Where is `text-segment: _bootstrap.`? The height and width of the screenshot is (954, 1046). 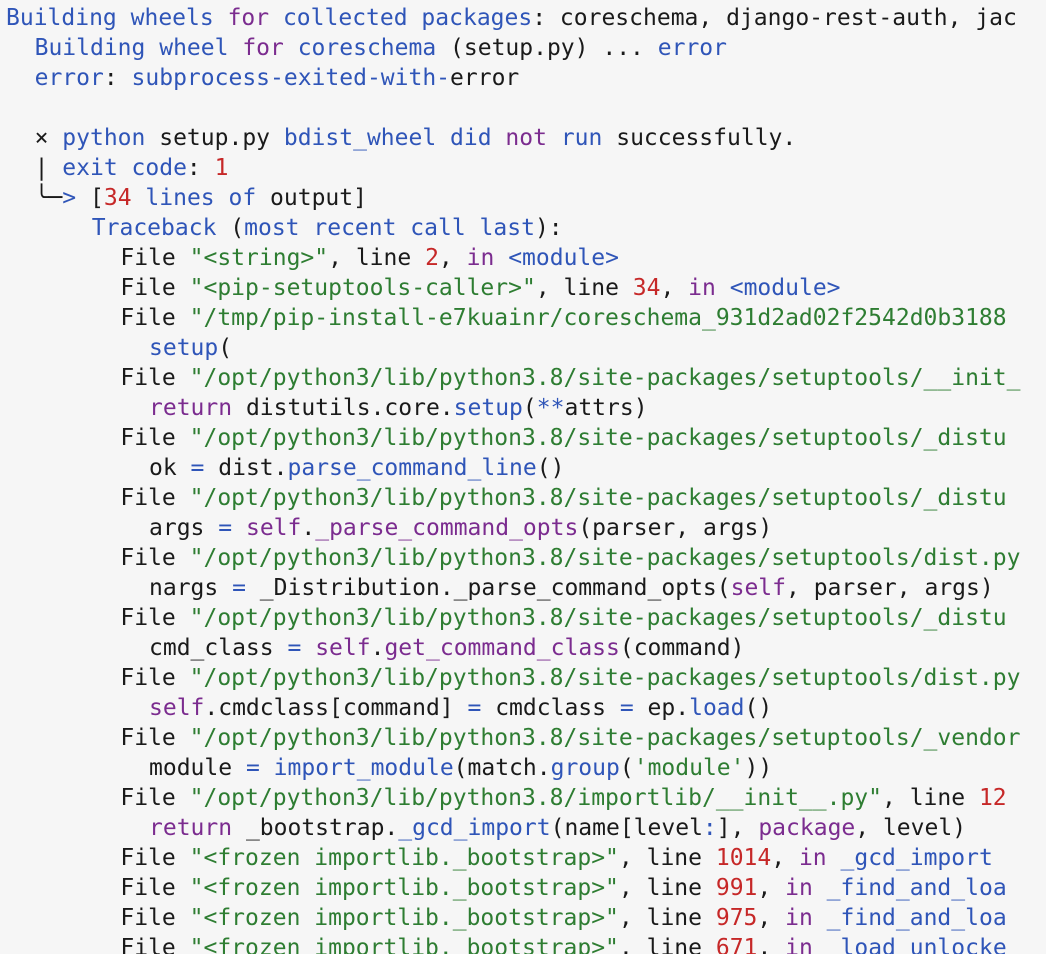 text-segment: _bootstrap. is located at coordinates (315, 828).